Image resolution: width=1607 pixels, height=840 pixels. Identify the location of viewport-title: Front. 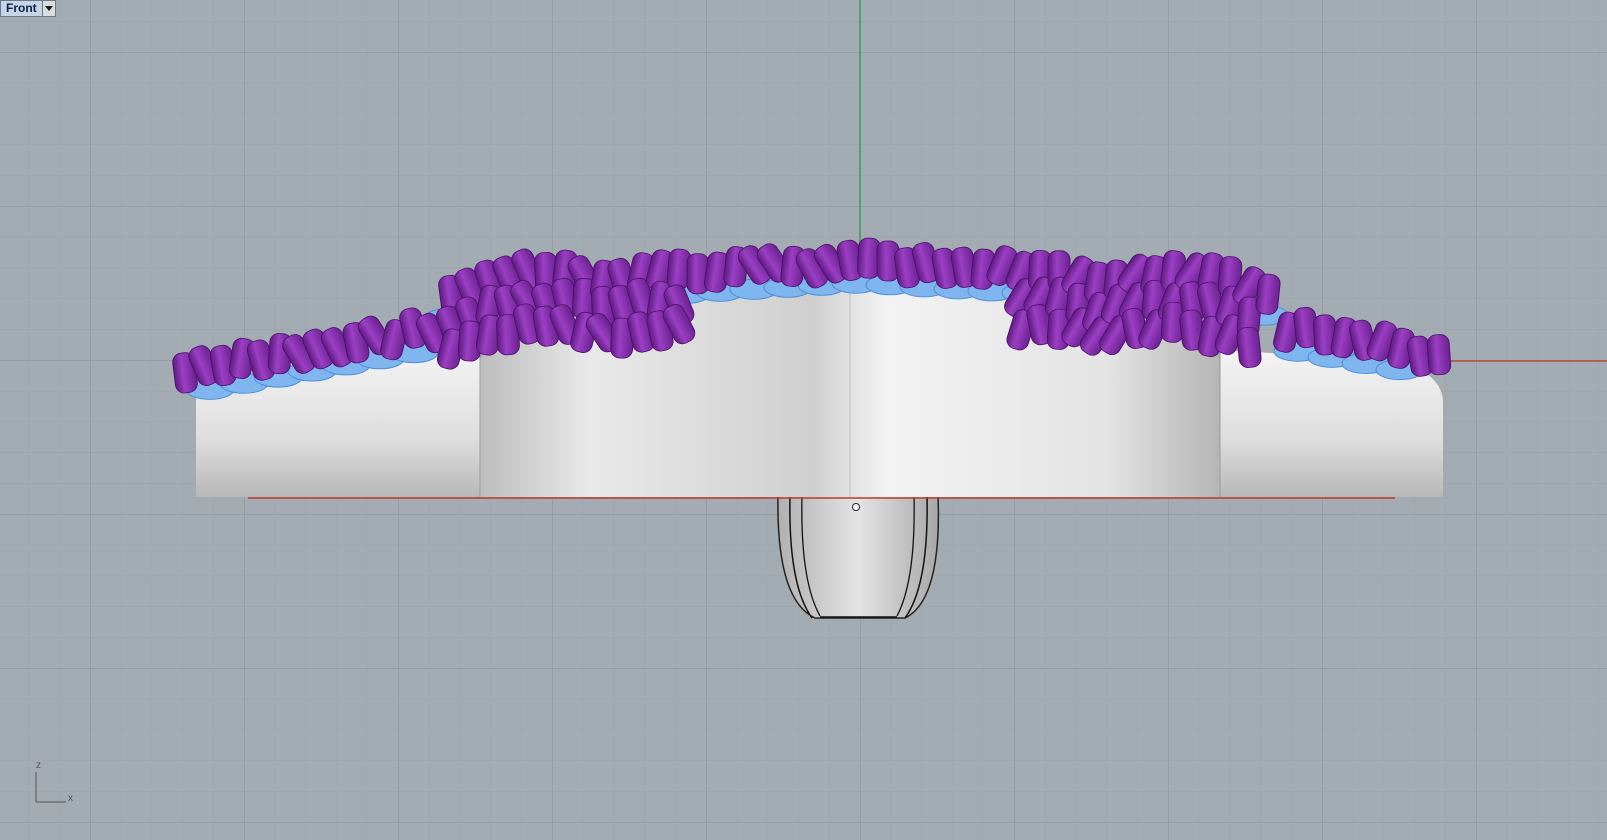
(21, 8).